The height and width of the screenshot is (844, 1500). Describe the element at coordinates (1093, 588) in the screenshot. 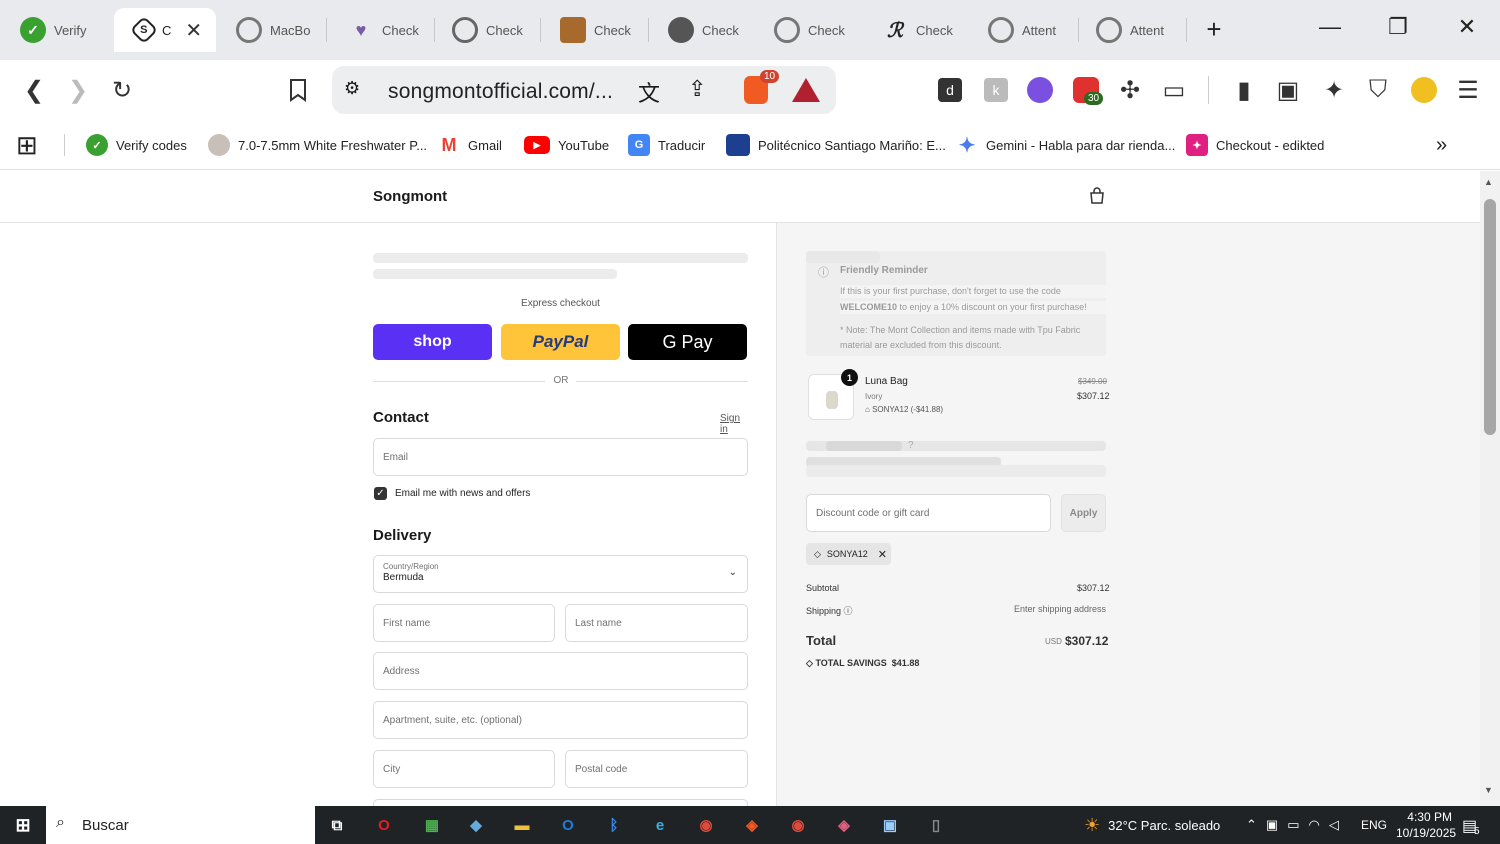

I see `subtotal-value: $307.12` at that location.